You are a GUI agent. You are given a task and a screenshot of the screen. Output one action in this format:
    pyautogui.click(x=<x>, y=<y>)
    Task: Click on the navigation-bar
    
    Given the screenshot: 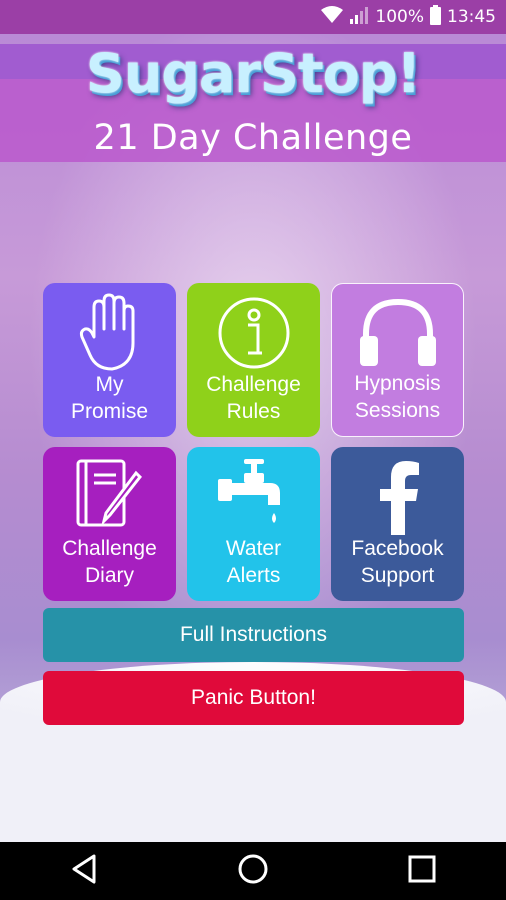 What is the action you would take?
    pyautogui.click(x=253, y=871)
    